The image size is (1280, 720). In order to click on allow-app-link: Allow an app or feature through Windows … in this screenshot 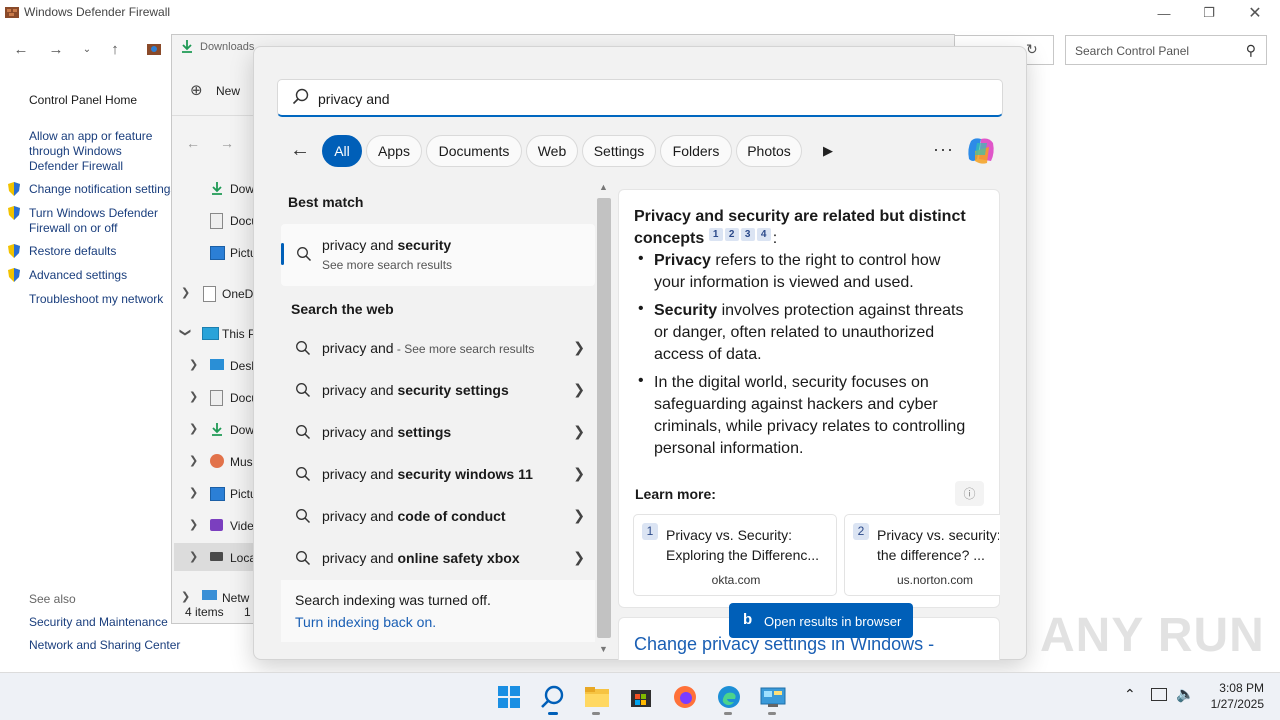, I will do `click(100, 151)`.